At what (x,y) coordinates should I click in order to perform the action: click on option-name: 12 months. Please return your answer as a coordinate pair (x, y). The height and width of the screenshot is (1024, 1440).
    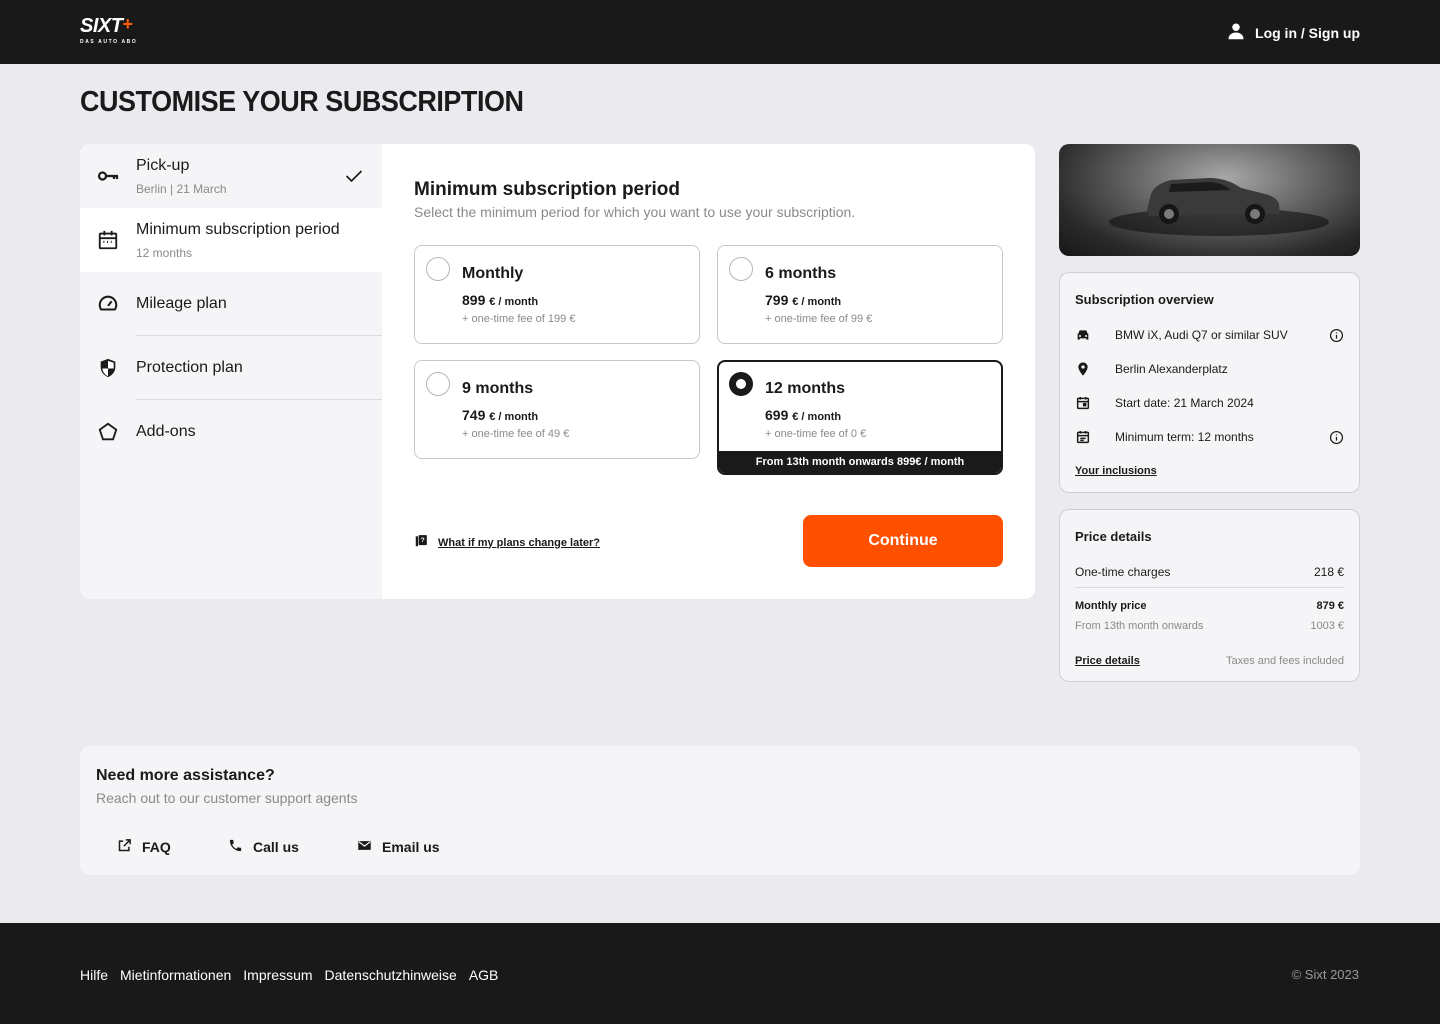
    Looking at the image, I should click on (805, 388).